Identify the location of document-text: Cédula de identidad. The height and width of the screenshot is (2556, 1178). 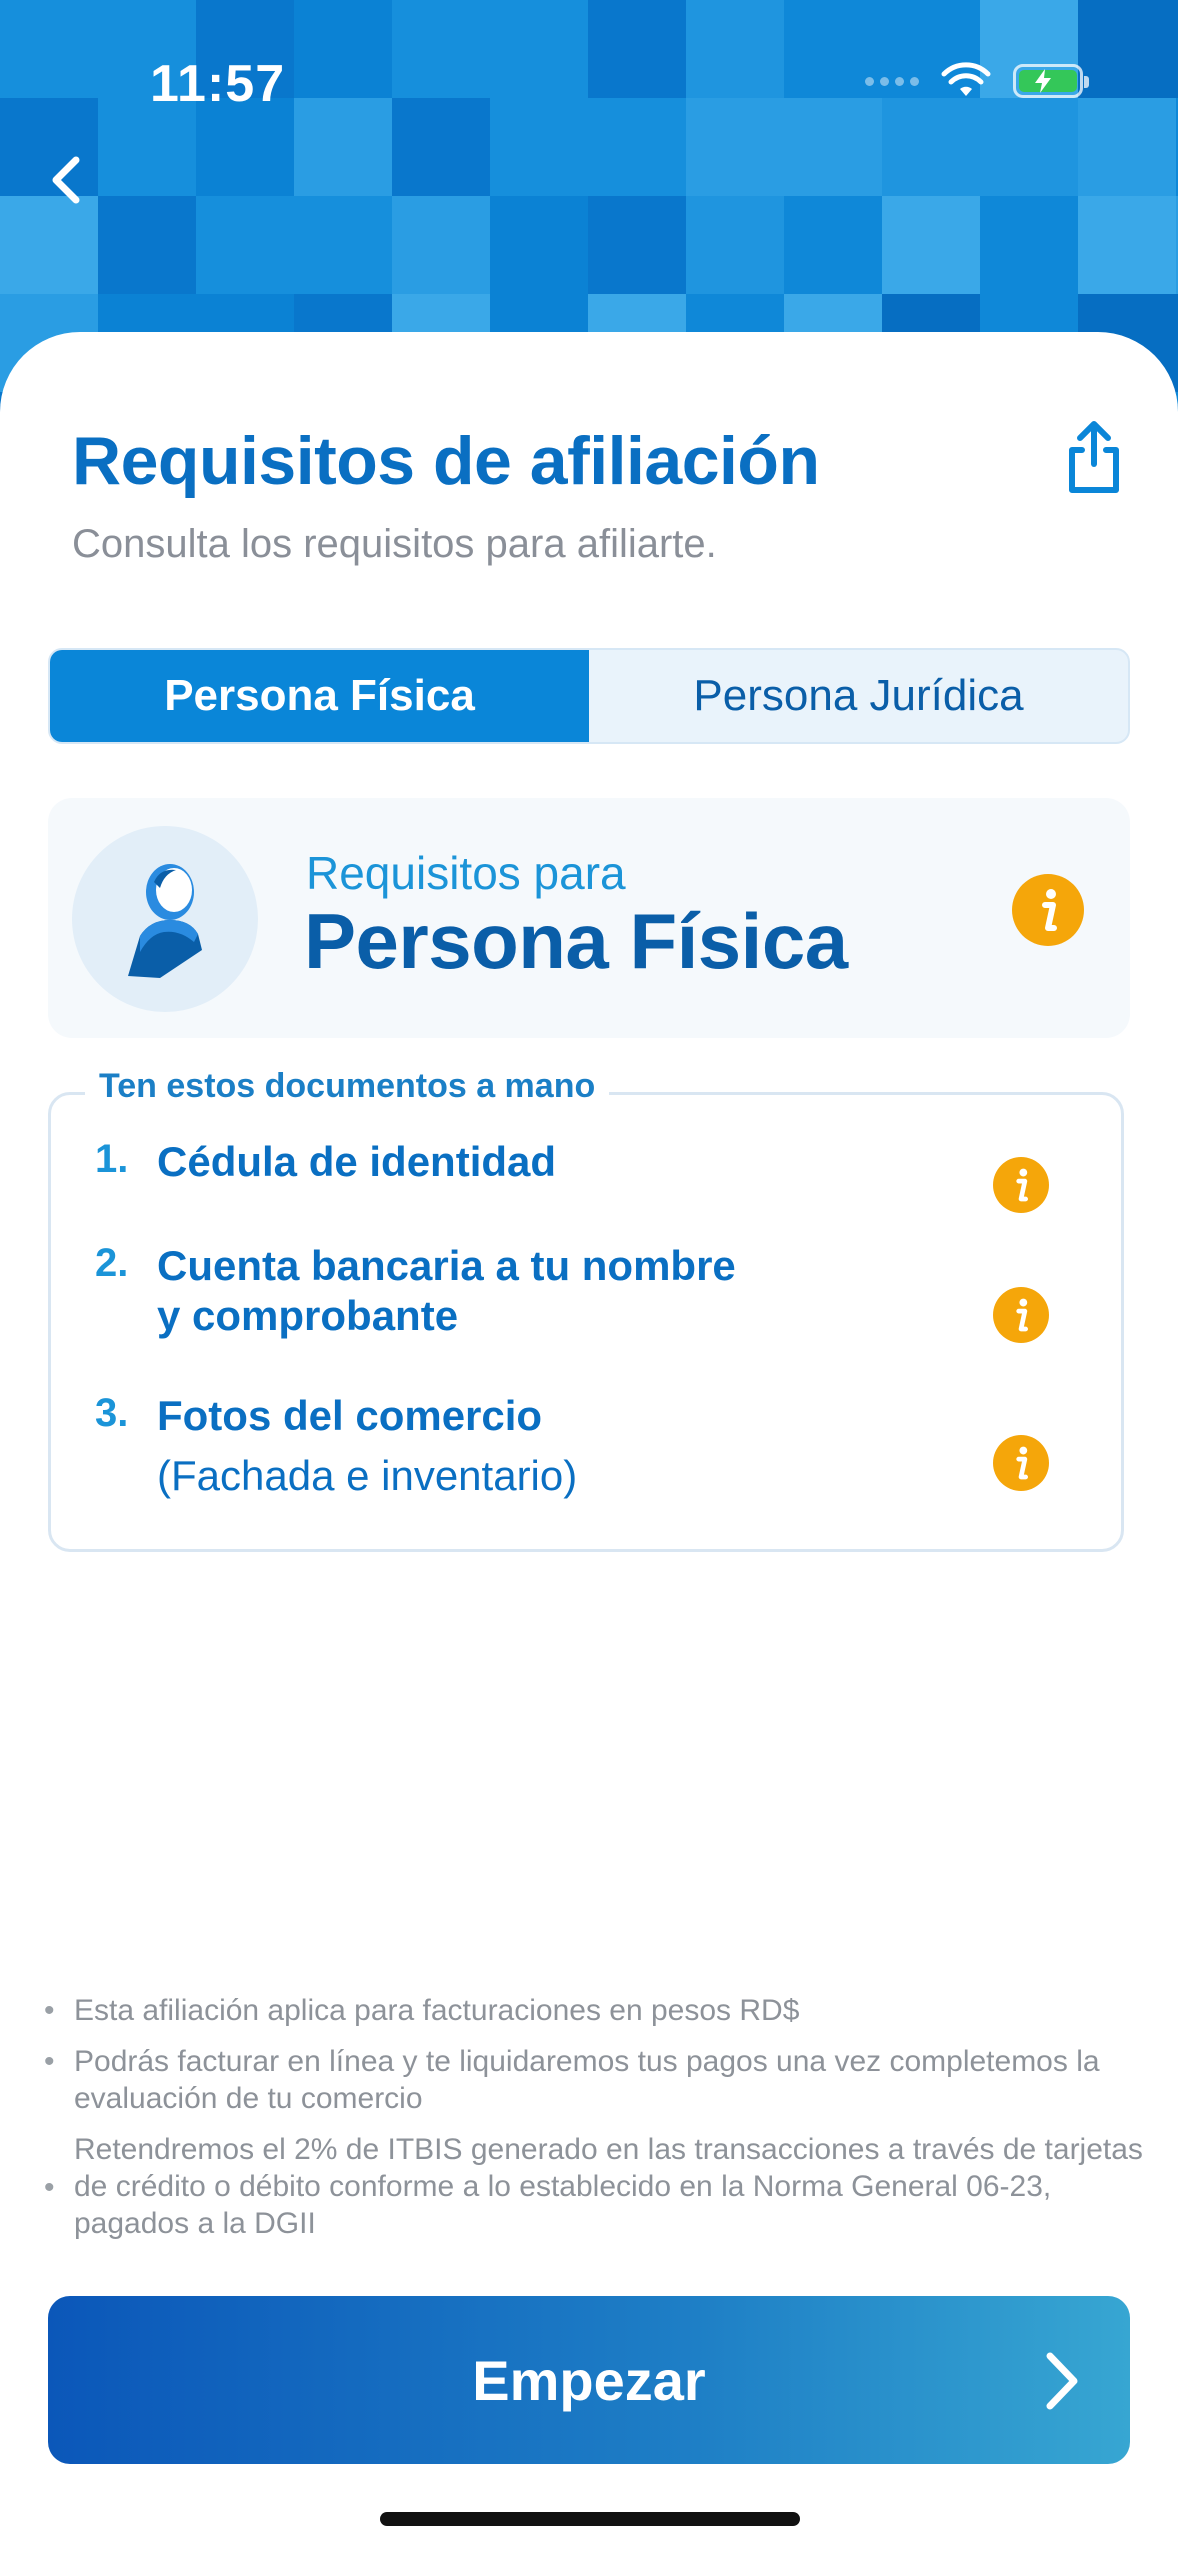
(356, 1162).